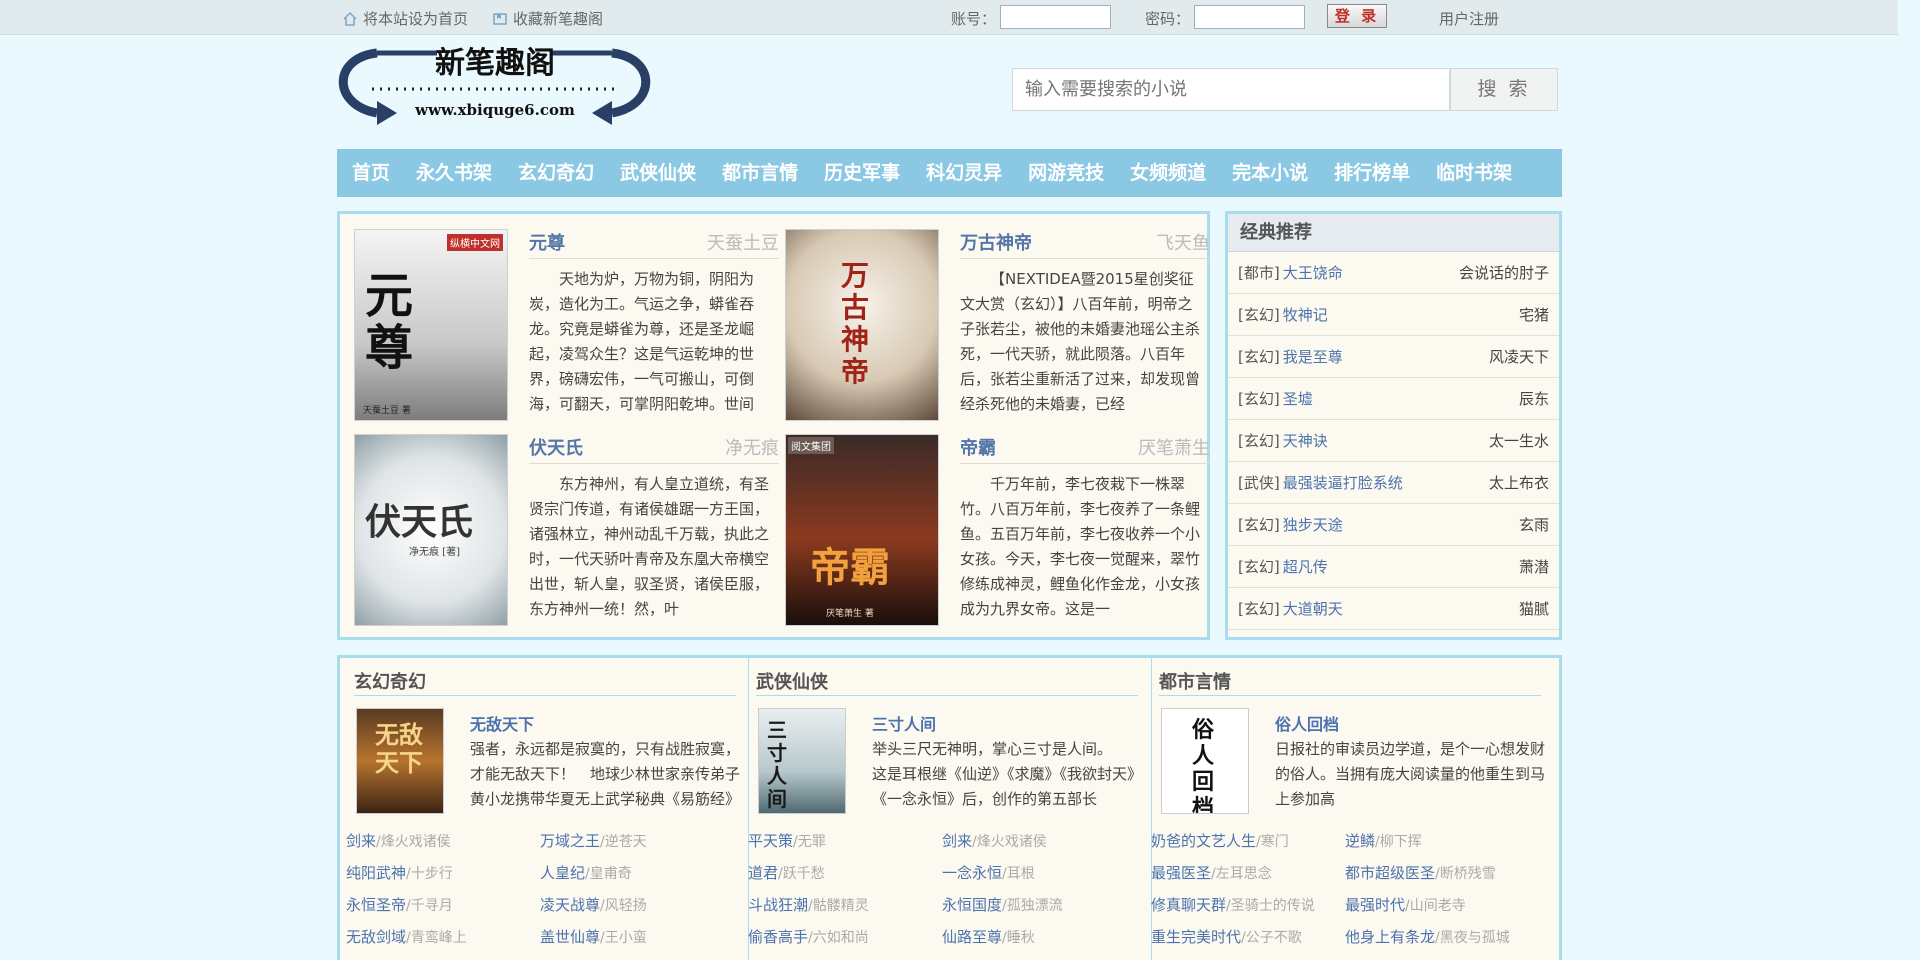 This screenshot has height=960, width=1920. Describe the element at coordinates (838, 906) in the screenshot. I see `book-author: /骷髅精灵` at that location.